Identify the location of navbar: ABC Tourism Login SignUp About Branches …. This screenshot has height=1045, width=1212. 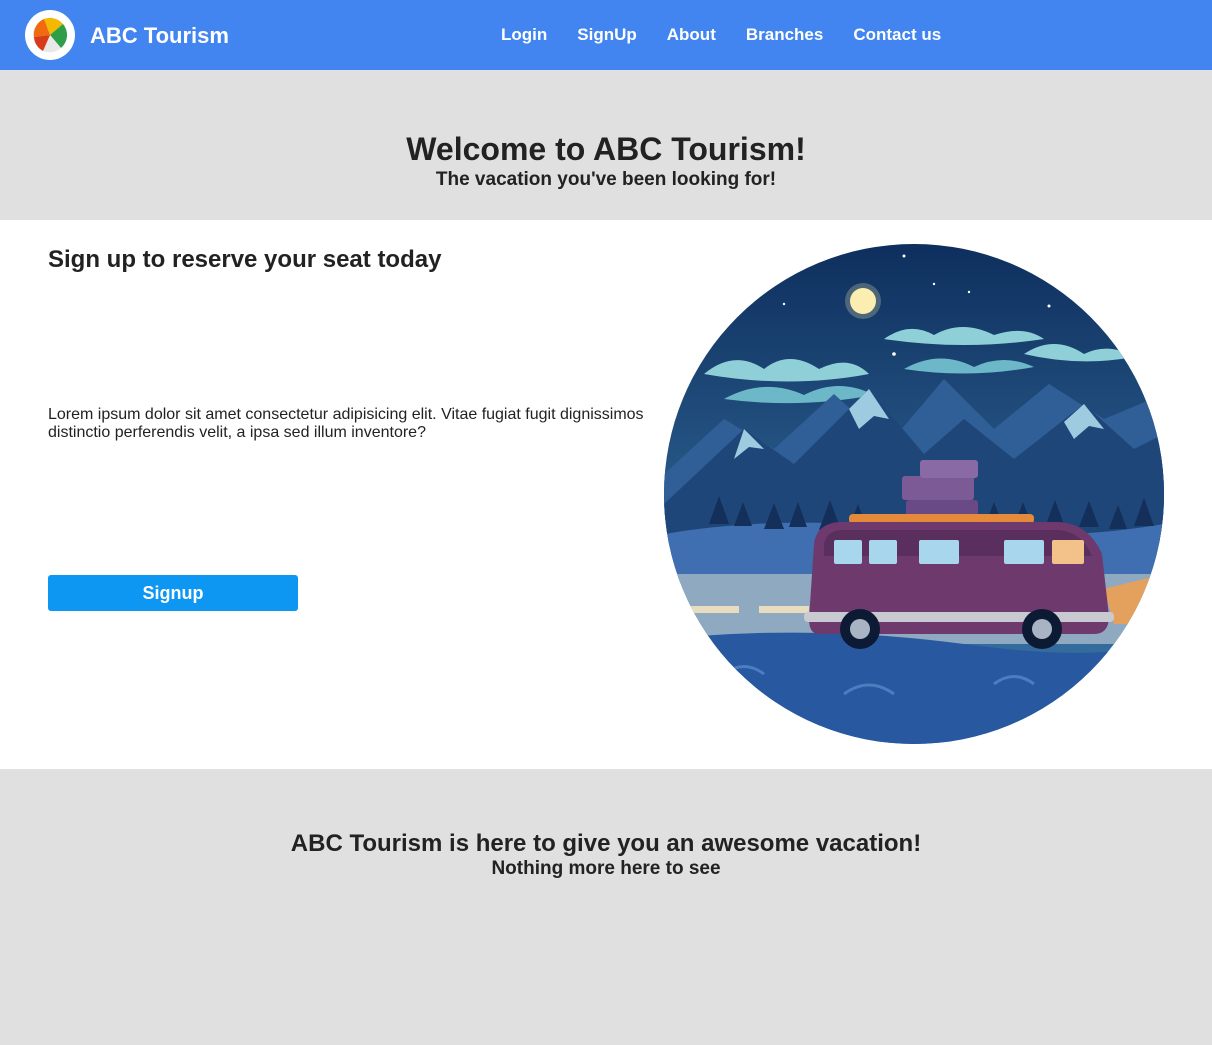
(606, 35).